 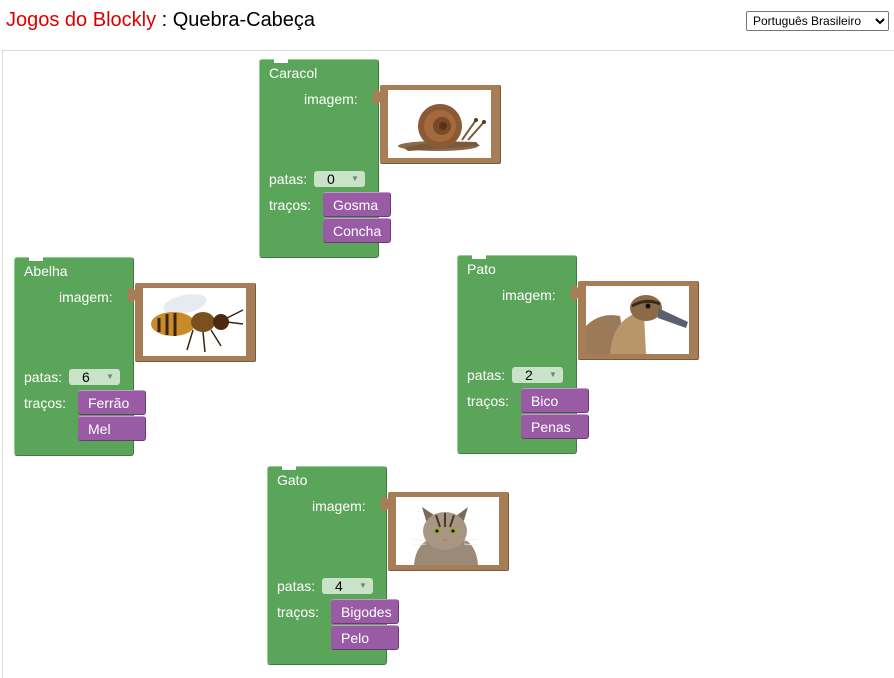 I want to click on trait-block: Pelo, so click(x=365, y=637).